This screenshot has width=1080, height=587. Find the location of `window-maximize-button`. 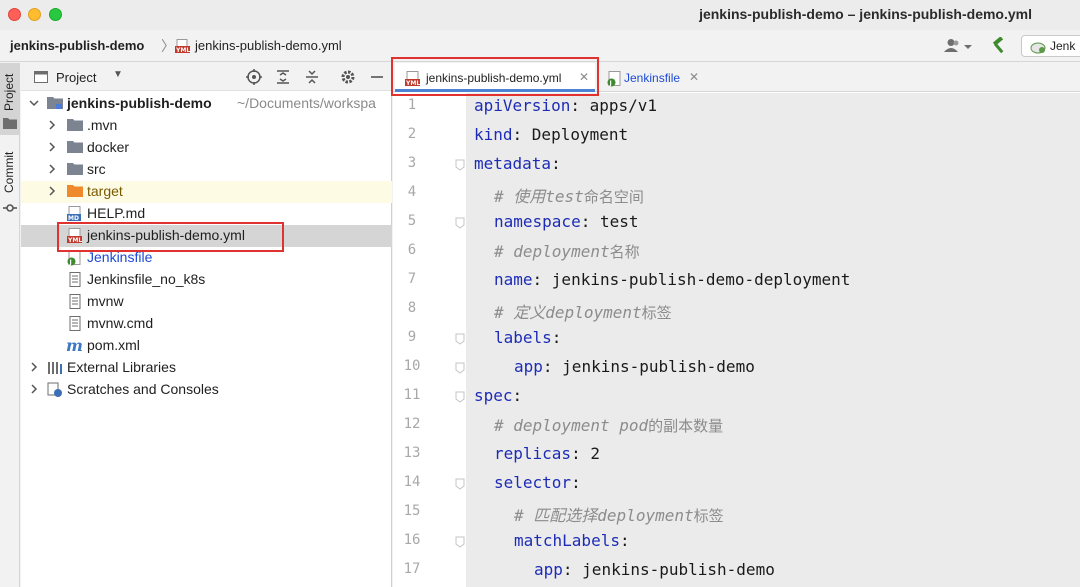

window-maximize-button is located at coordinates (55, 14).